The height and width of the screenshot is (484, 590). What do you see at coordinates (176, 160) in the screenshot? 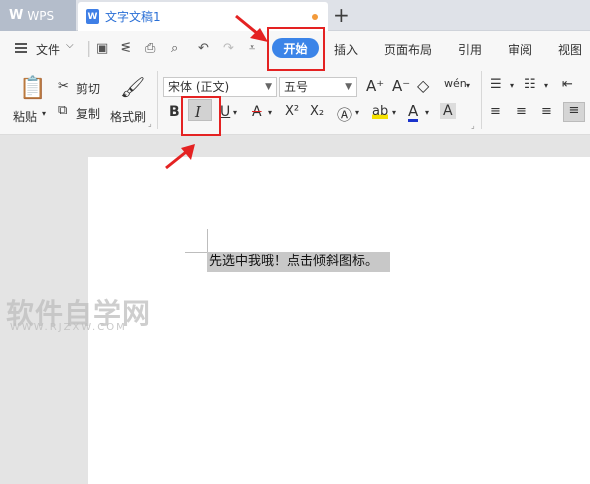
I see `annotation-arrow-italic` at bounding box center [176, 160].